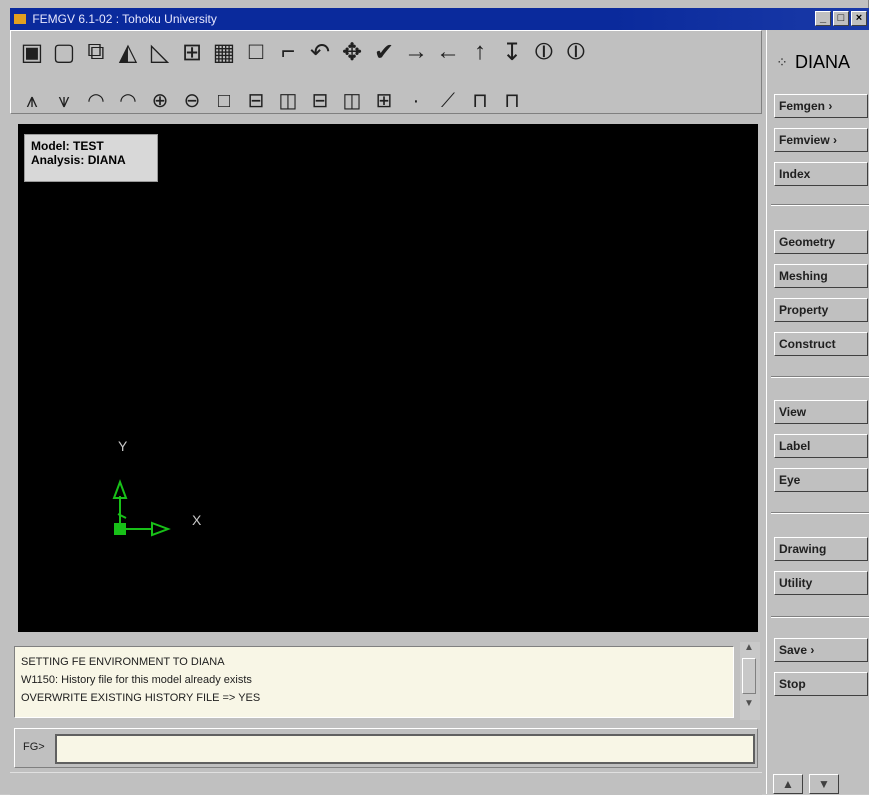 Image resolution: width=869 pixels, height=795 pixels. What do you see at coordinates (64, 52) in the screenshot?
I see `wire-box-icon: ▢` at bounding box center [64, 52].